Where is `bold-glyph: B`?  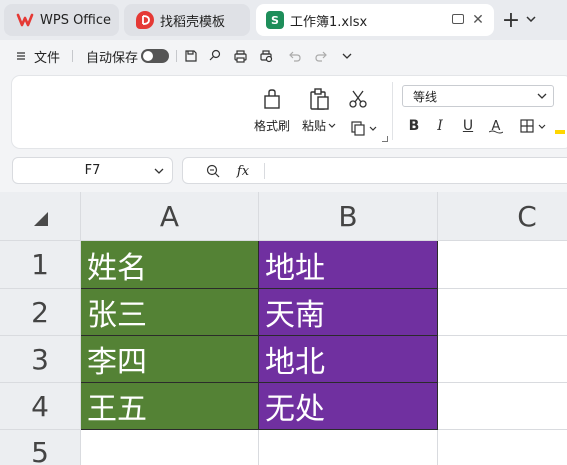 bold-glyph: B is located at coordinates (414, 126).